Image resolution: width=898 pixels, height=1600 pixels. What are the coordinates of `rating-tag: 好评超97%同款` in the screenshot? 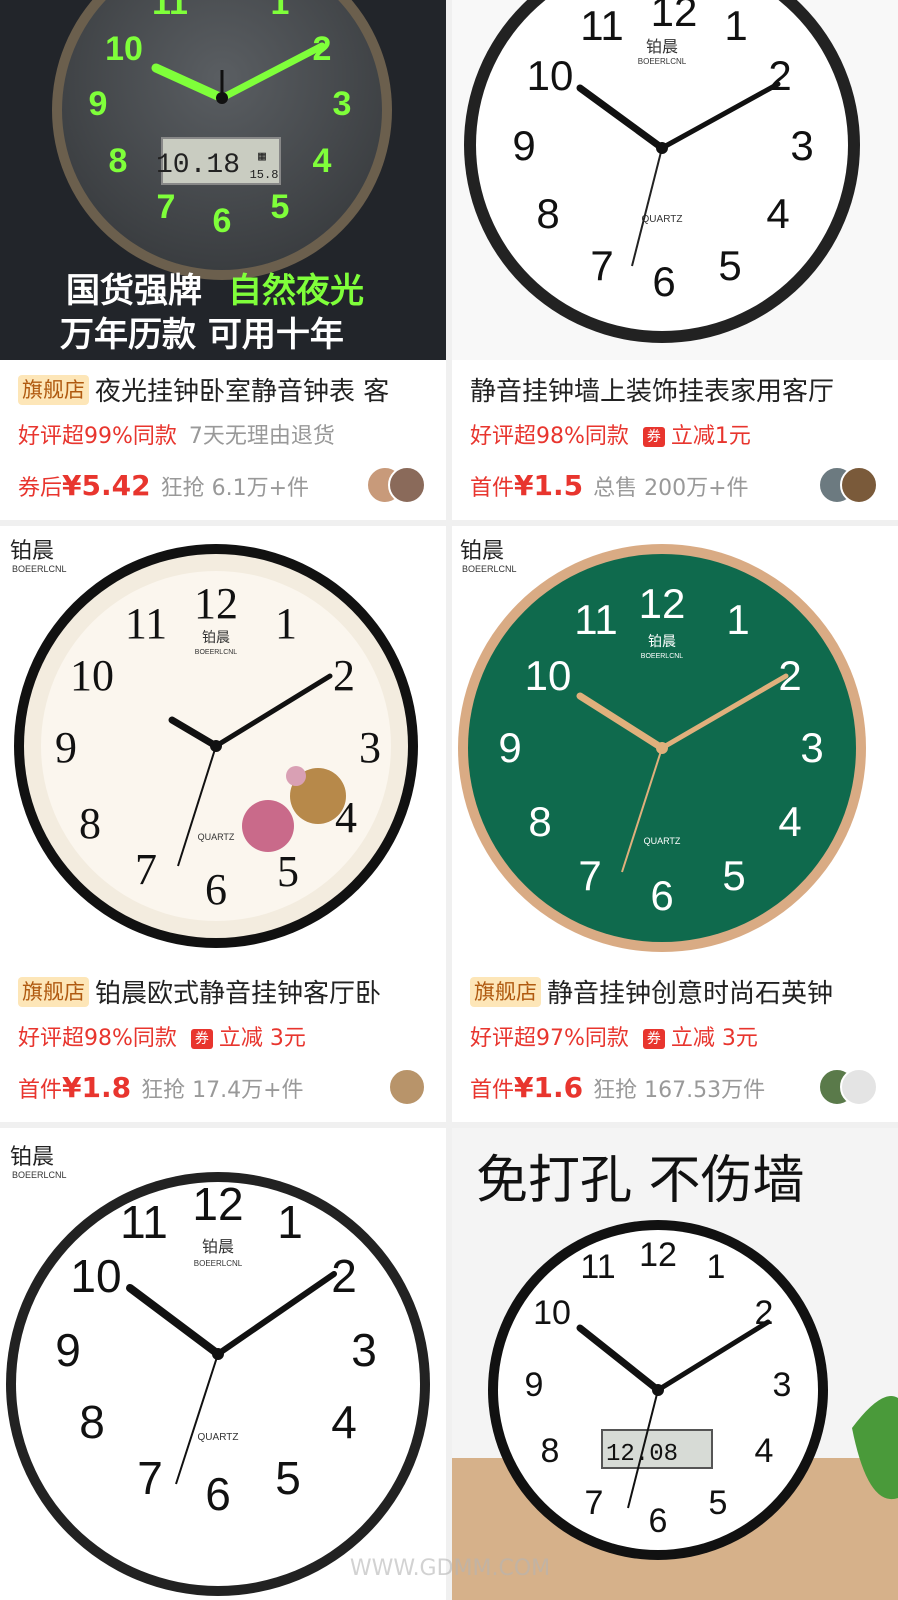 It's located at (549, 1038).